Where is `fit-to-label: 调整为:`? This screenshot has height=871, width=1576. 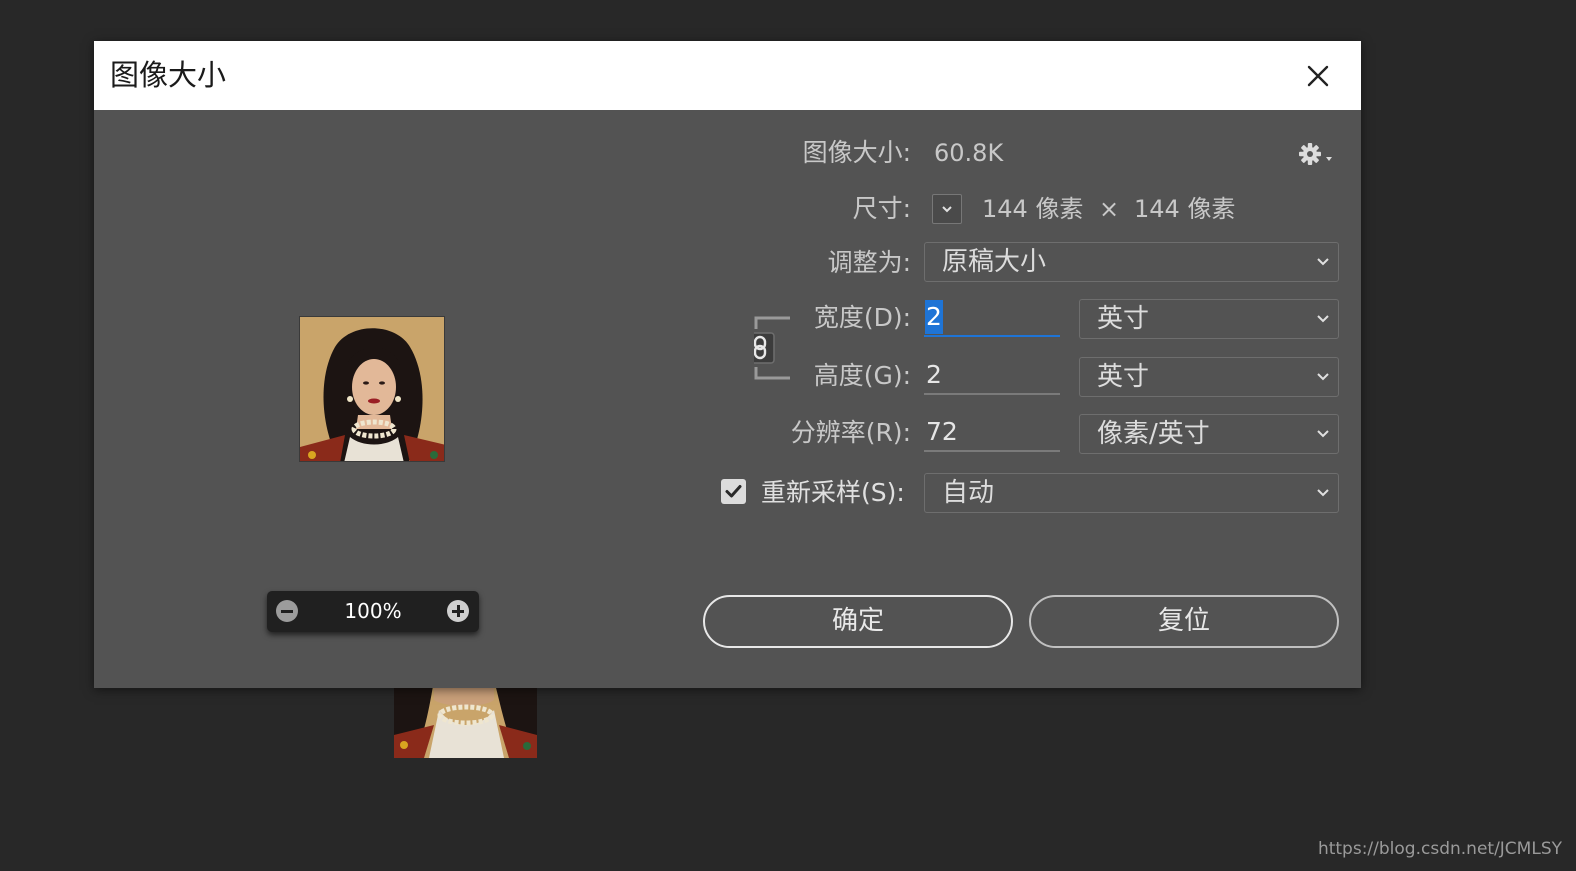
fit-to-label: 调整为: is located at coordinates (869, 262).